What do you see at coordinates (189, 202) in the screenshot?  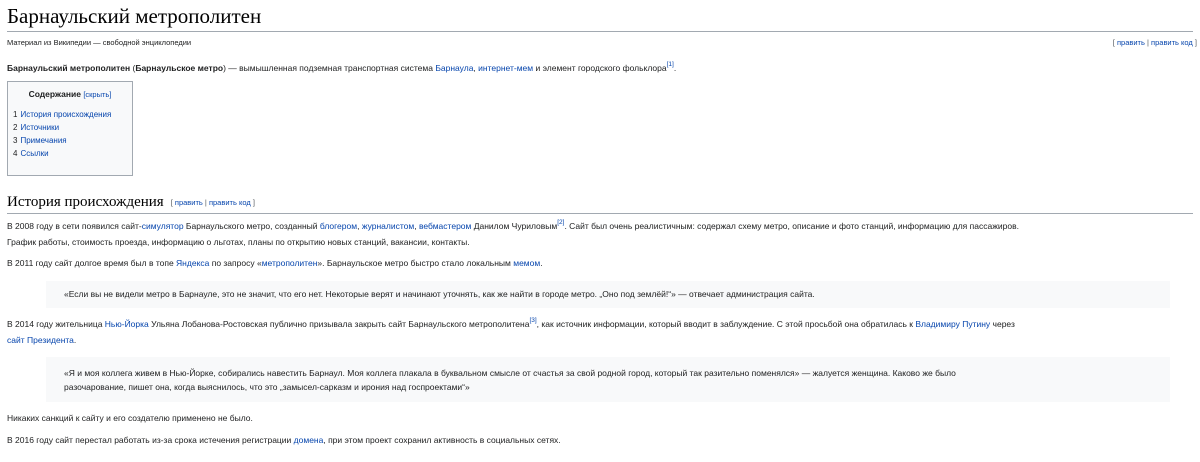 I see `section-edit-link: править` at bounding box center [189, 202].